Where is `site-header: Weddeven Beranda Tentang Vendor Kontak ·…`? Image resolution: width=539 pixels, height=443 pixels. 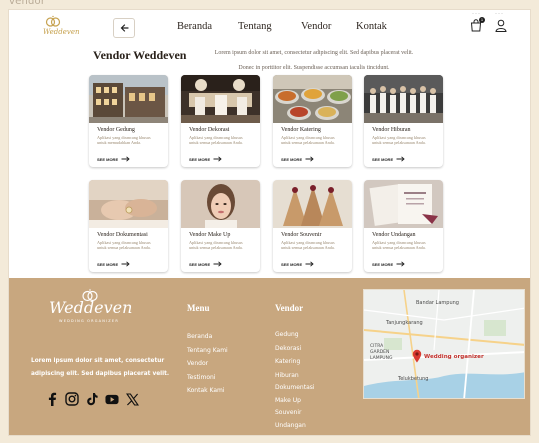 site-header: Weddeven Beranda Tentang Vendor Kontak ·… is located at coordinates (269, 28).